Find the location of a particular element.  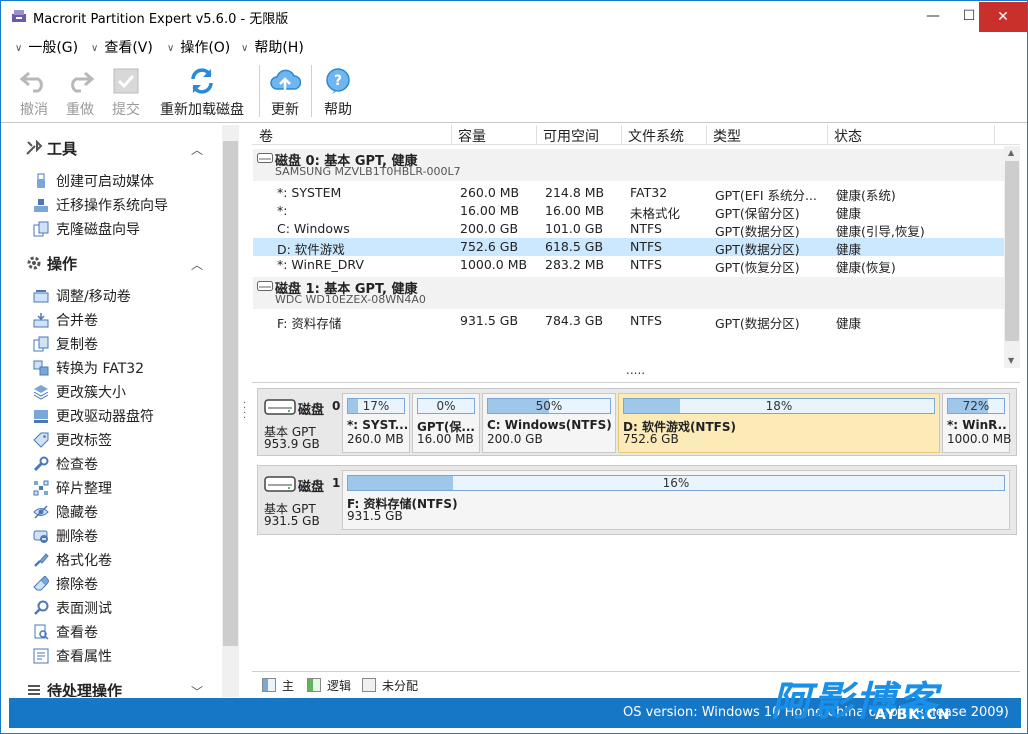

cell-free: 784.3 GB is located at coordinates (574, 320).